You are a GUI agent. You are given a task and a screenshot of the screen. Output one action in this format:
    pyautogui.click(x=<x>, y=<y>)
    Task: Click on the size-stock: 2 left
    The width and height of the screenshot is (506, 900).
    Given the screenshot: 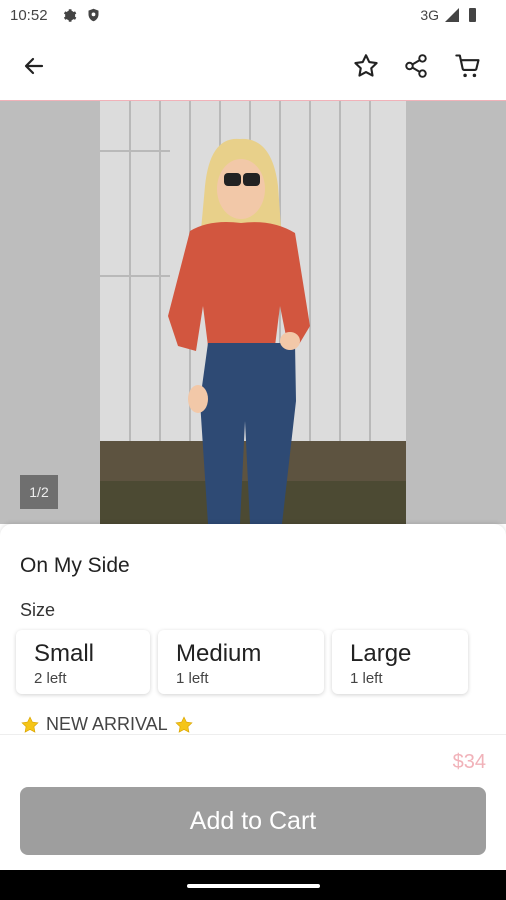 What is the action you would take?
    pyautogui.click(x=50, y=678)
    